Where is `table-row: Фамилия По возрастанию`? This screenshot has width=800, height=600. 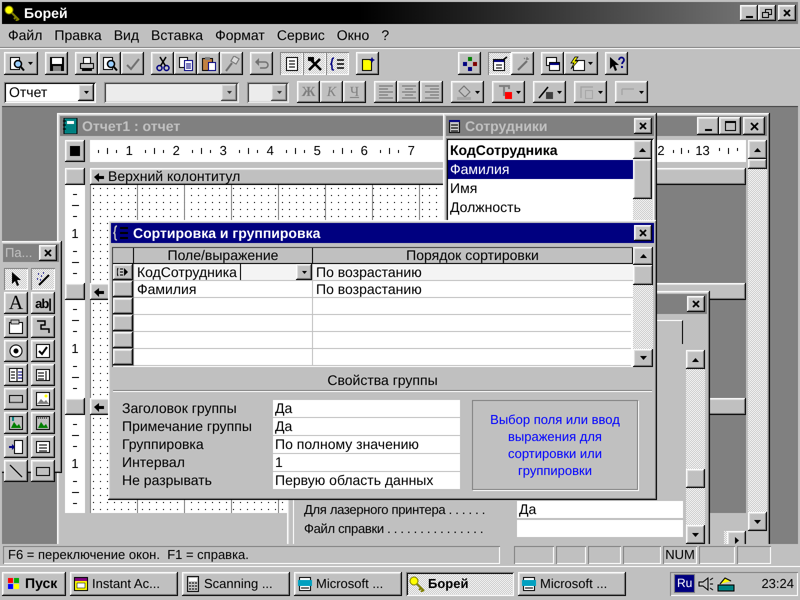 table-row: Фамилия По возрастанию is located at coordinates (373, 289).